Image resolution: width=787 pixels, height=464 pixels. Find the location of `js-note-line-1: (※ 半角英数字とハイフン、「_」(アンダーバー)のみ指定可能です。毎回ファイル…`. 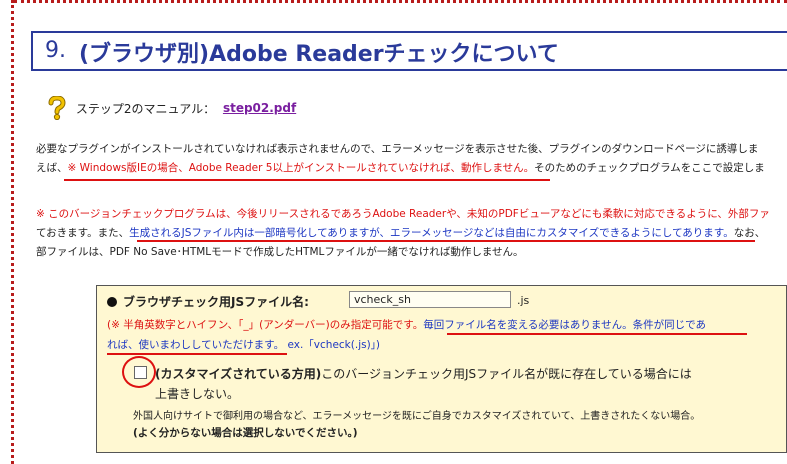

js-note-line-1: (※ 半角英数字とハイフン、「_」(アンダーバー)のみ指定可能です。毎回ファイル… is located at coordinates (406, 325).